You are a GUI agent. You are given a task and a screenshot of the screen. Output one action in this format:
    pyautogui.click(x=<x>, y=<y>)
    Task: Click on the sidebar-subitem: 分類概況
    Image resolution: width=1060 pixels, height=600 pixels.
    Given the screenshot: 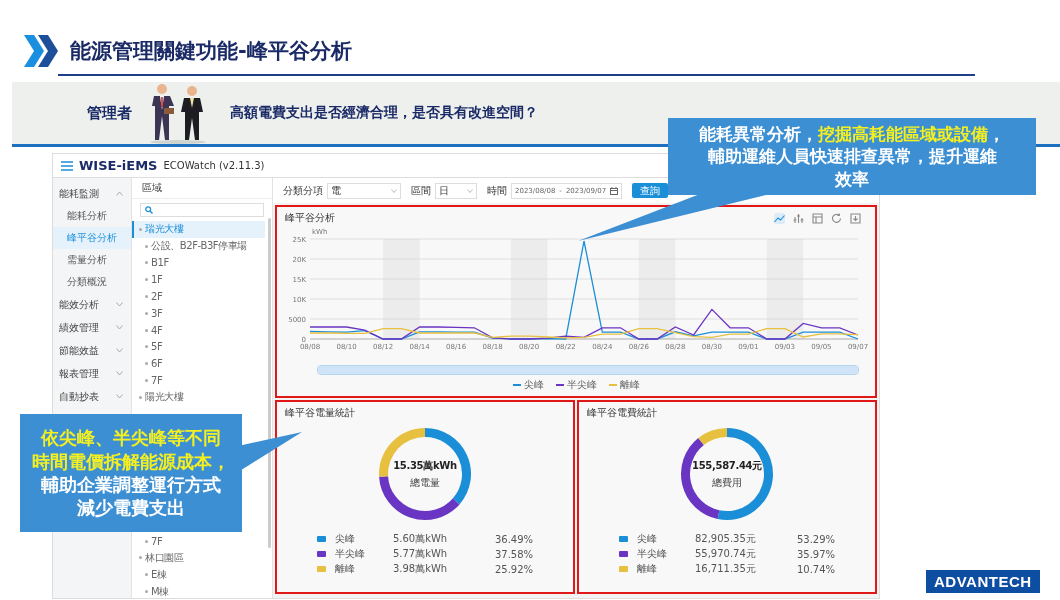 What is the action you would take?
    pyautogui.click(x=92, y=282)
    